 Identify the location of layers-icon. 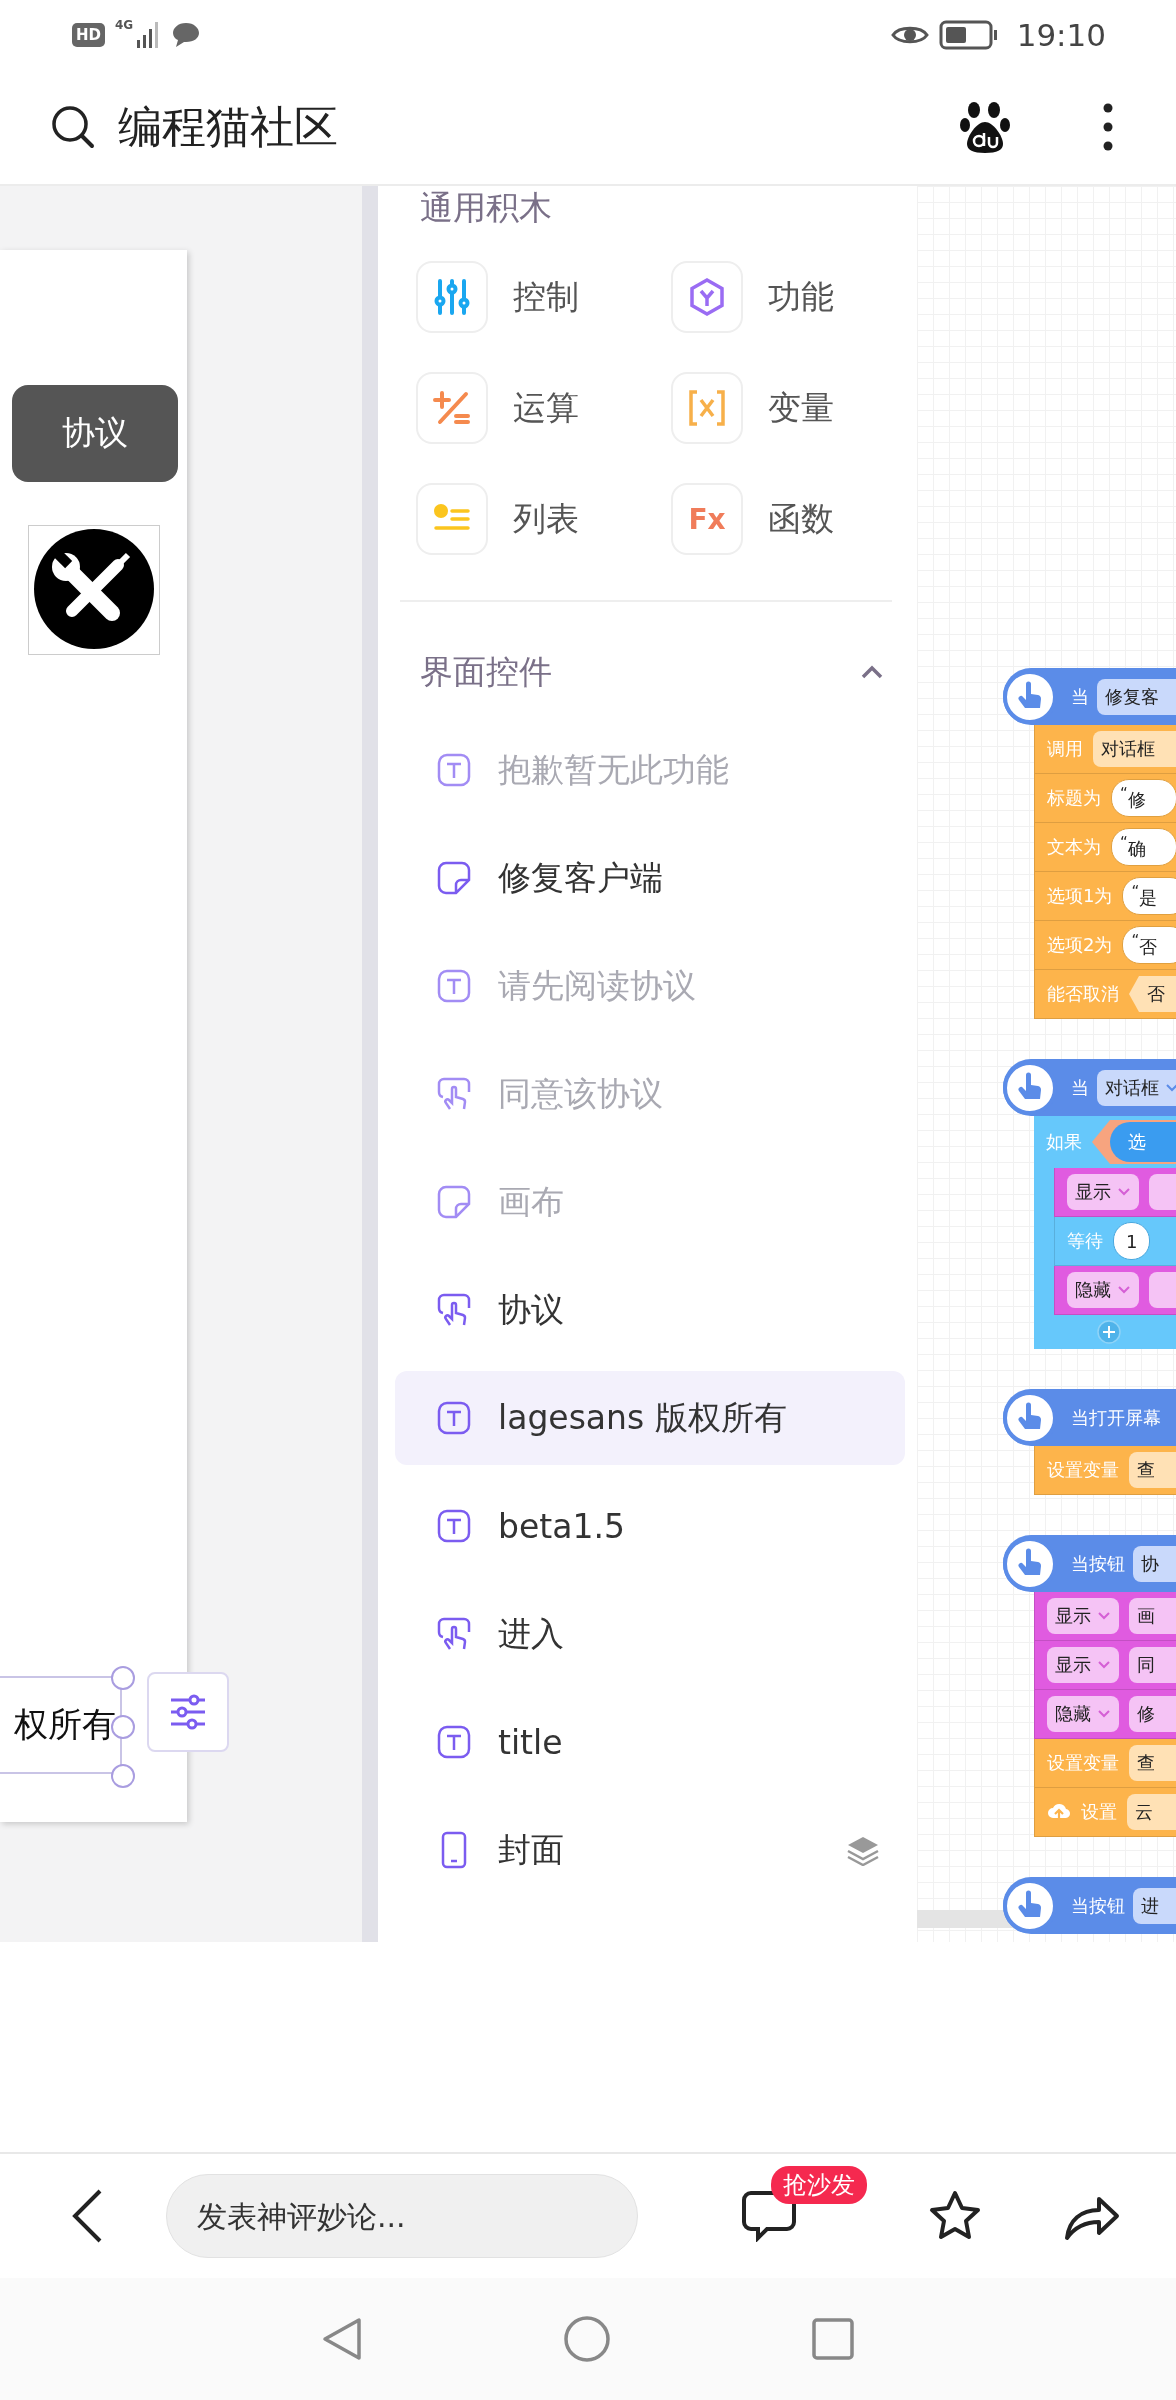
(863, 1850).